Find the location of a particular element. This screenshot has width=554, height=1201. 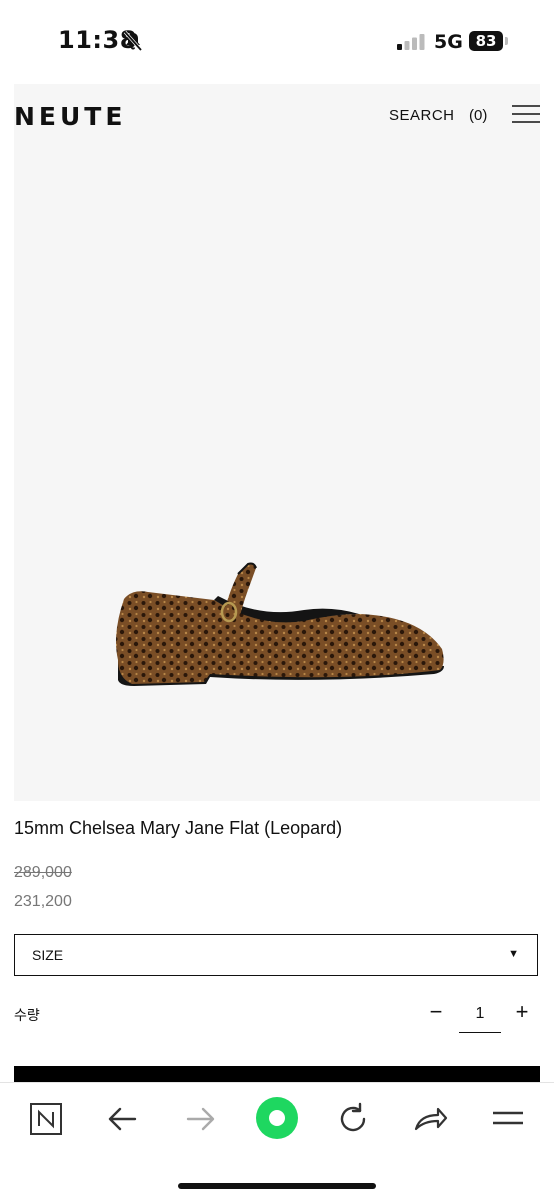

cart-link: (0) is located at coordinates (478, 115).